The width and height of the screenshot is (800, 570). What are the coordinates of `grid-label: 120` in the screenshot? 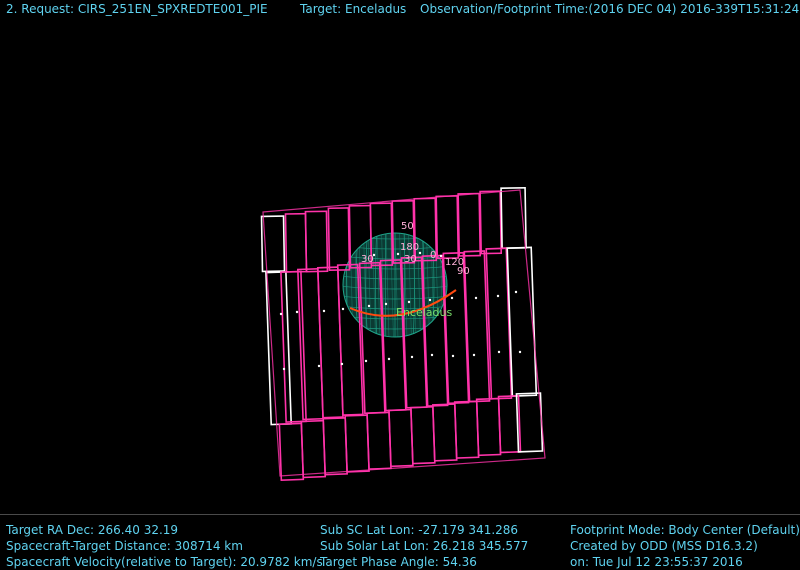 It's located at (454, 262).